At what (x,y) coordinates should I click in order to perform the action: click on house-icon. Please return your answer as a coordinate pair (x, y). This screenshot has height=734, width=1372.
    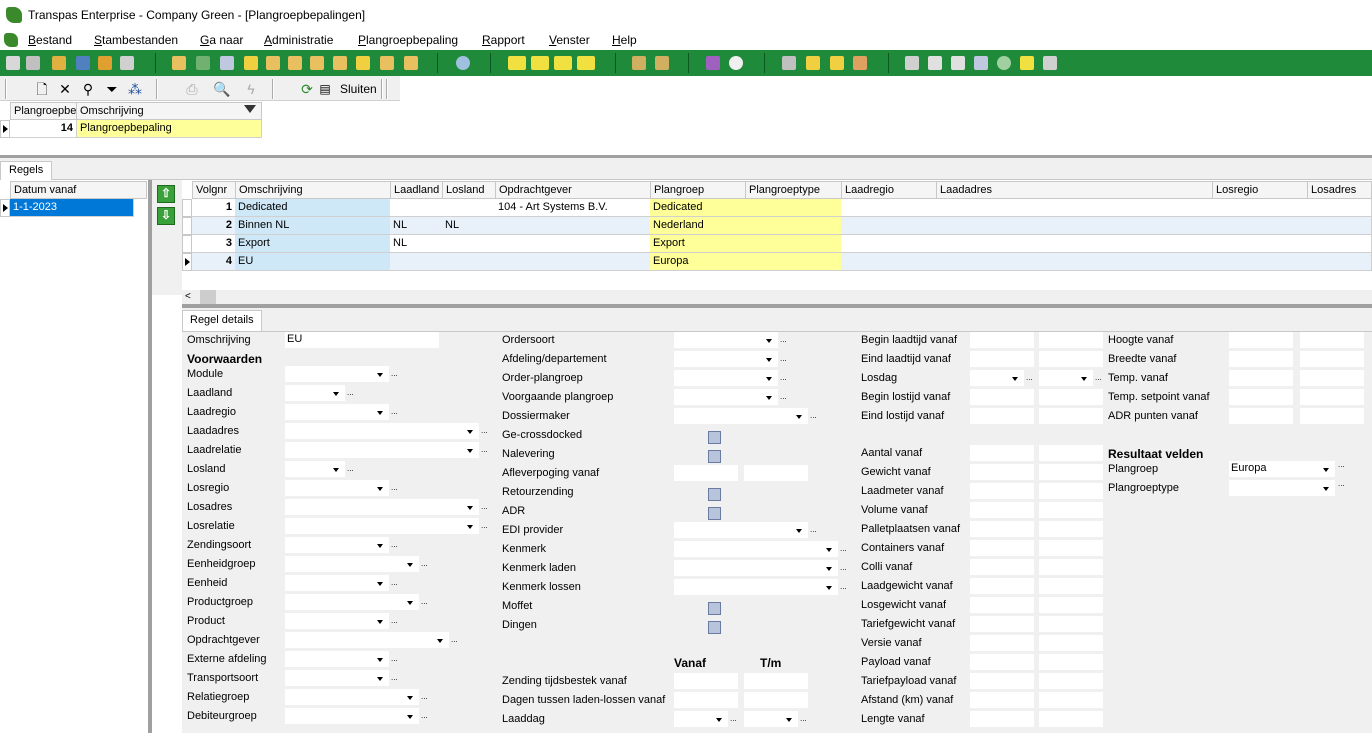
    Looking at the image, I should click on (981, 63).